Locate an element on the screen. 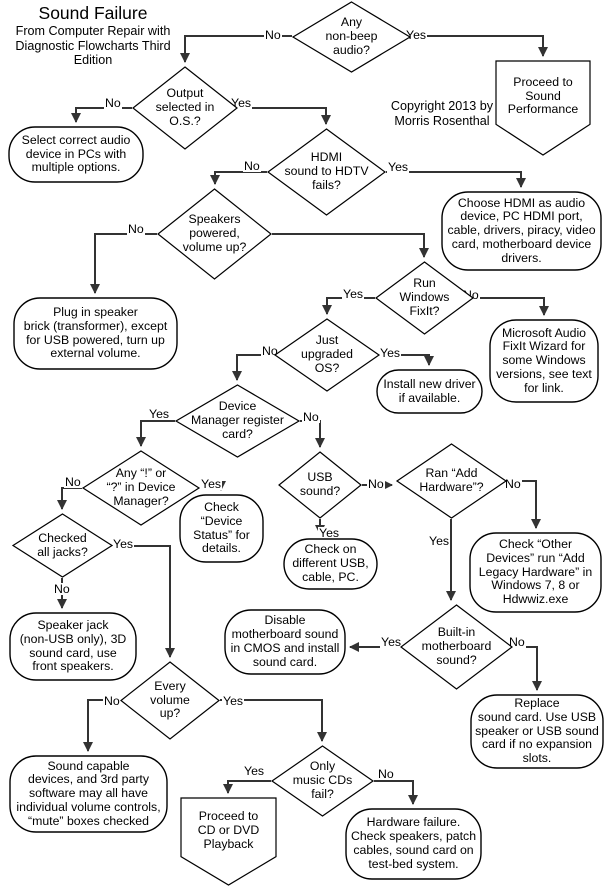 Image resolution: width=608 pixels, height=887 pixels. flowchart-node-checked_jack: Checked all jacks? is located at coordinates (62, 545).